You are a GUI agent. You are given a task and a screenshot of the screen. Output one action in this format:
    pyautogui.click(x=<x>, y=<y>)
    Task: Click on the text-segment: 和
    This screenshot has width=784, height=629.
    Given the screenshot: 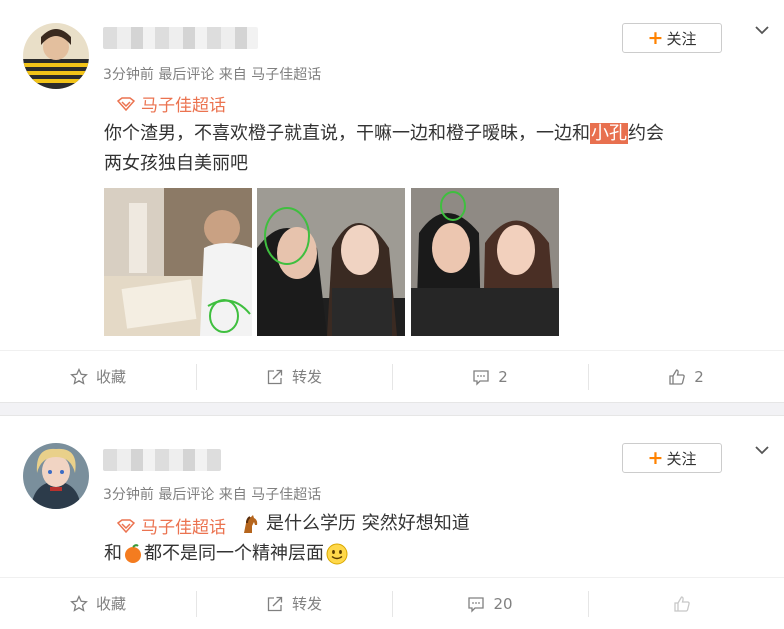 What is the action you would take?
    pyautogui.click(x=113, y=553)
    